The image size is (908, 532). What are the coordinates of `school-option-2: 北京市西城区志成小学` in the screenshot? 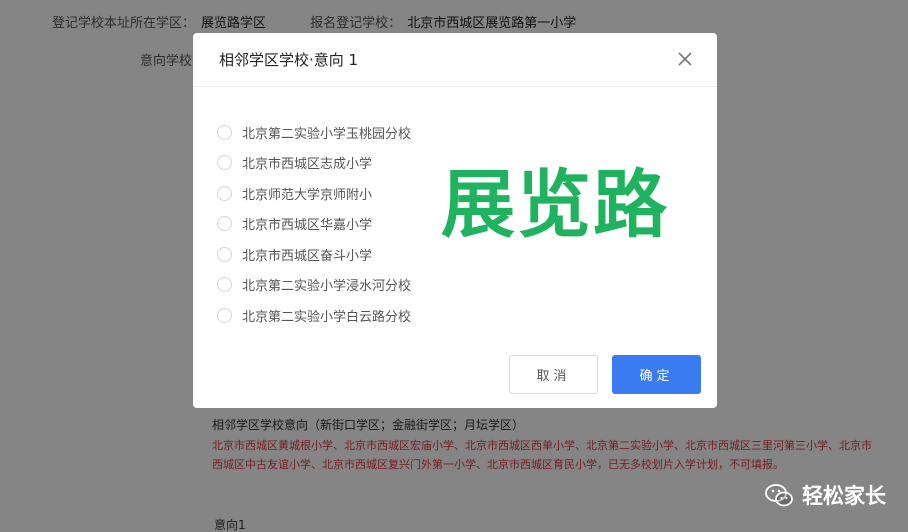 It's located at (314, 163).